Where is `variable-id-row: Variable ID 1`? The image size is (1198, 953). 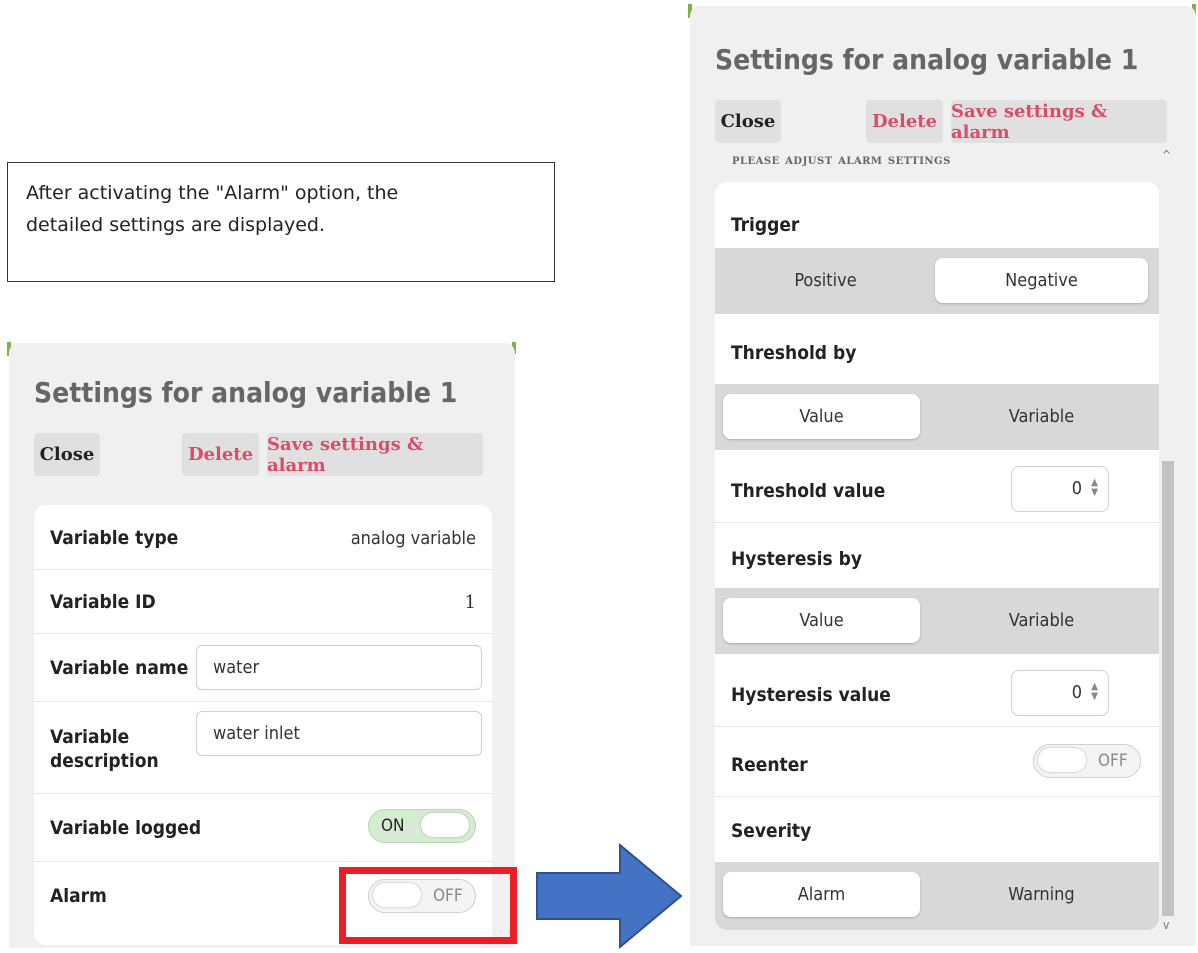
variable-id-row: Variable ID 1 is located at coordinates (263, 601).